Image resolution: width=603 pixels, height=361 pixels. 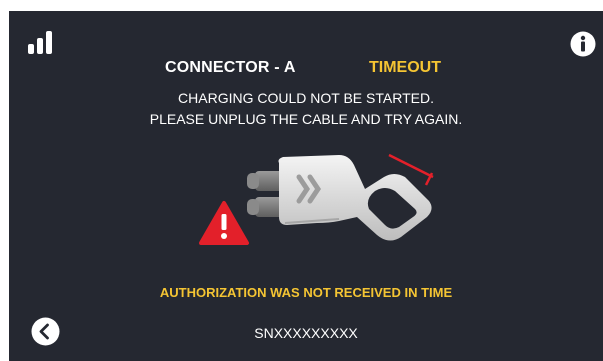 What do you see at coordinates (339, 198) in the screenshot?
I see `ev-connector-plug-icon` at bounding box center [339, 198].